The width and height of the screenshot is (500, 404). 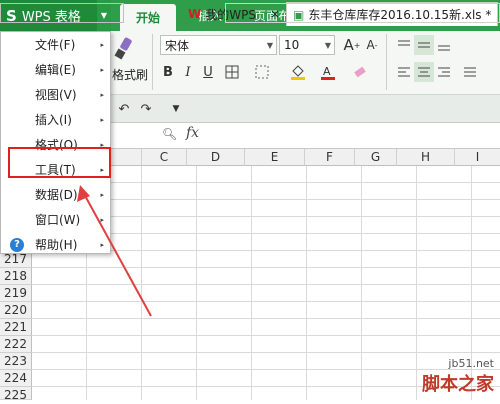 I want to click on watermark-brand: 脚本之家, so click(x=458, y=384).